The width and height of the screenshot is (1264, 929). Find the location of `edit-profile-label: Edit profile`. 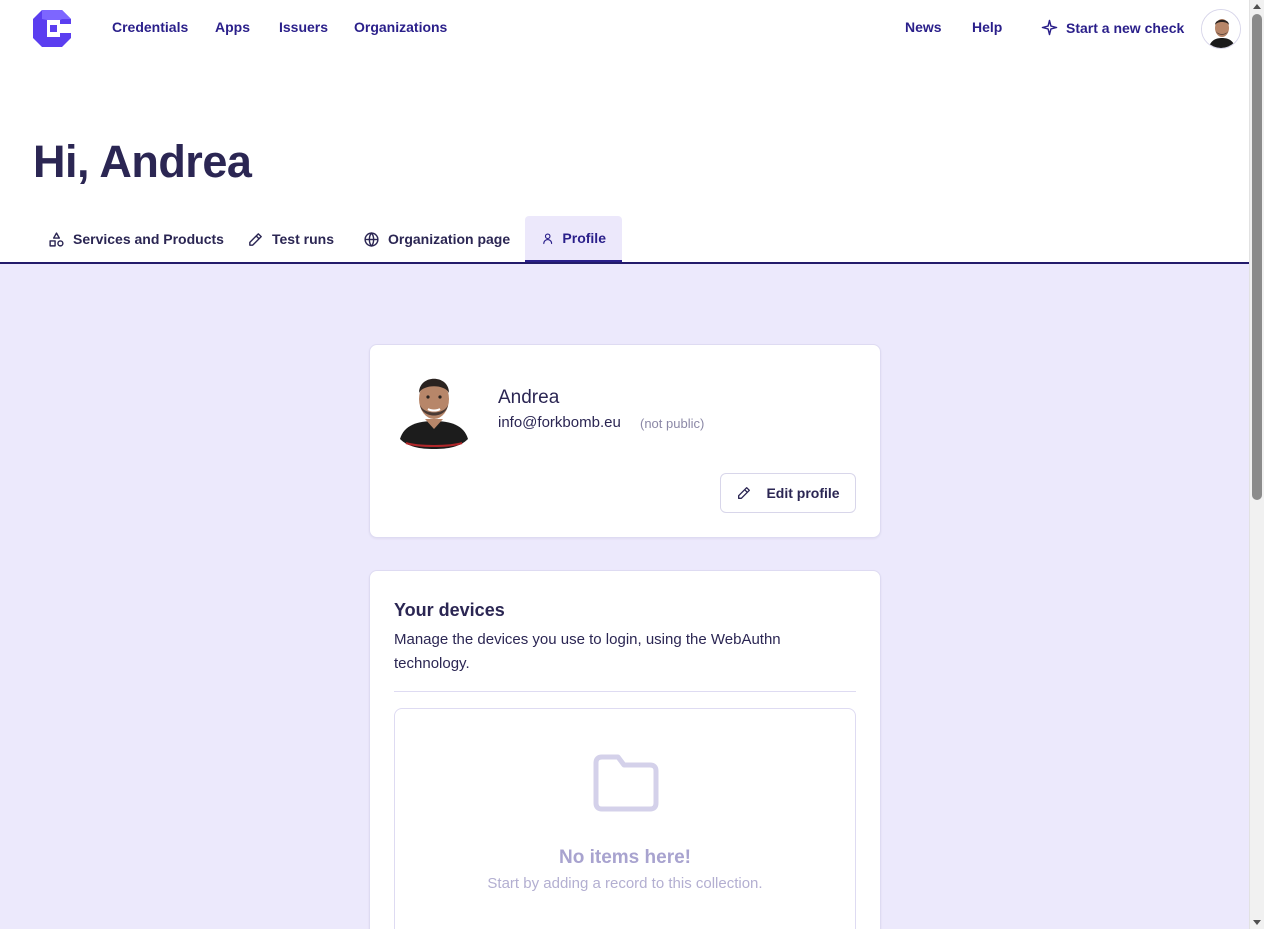

edit-profile-label: Edit profile is located at coordinates (803, 493).